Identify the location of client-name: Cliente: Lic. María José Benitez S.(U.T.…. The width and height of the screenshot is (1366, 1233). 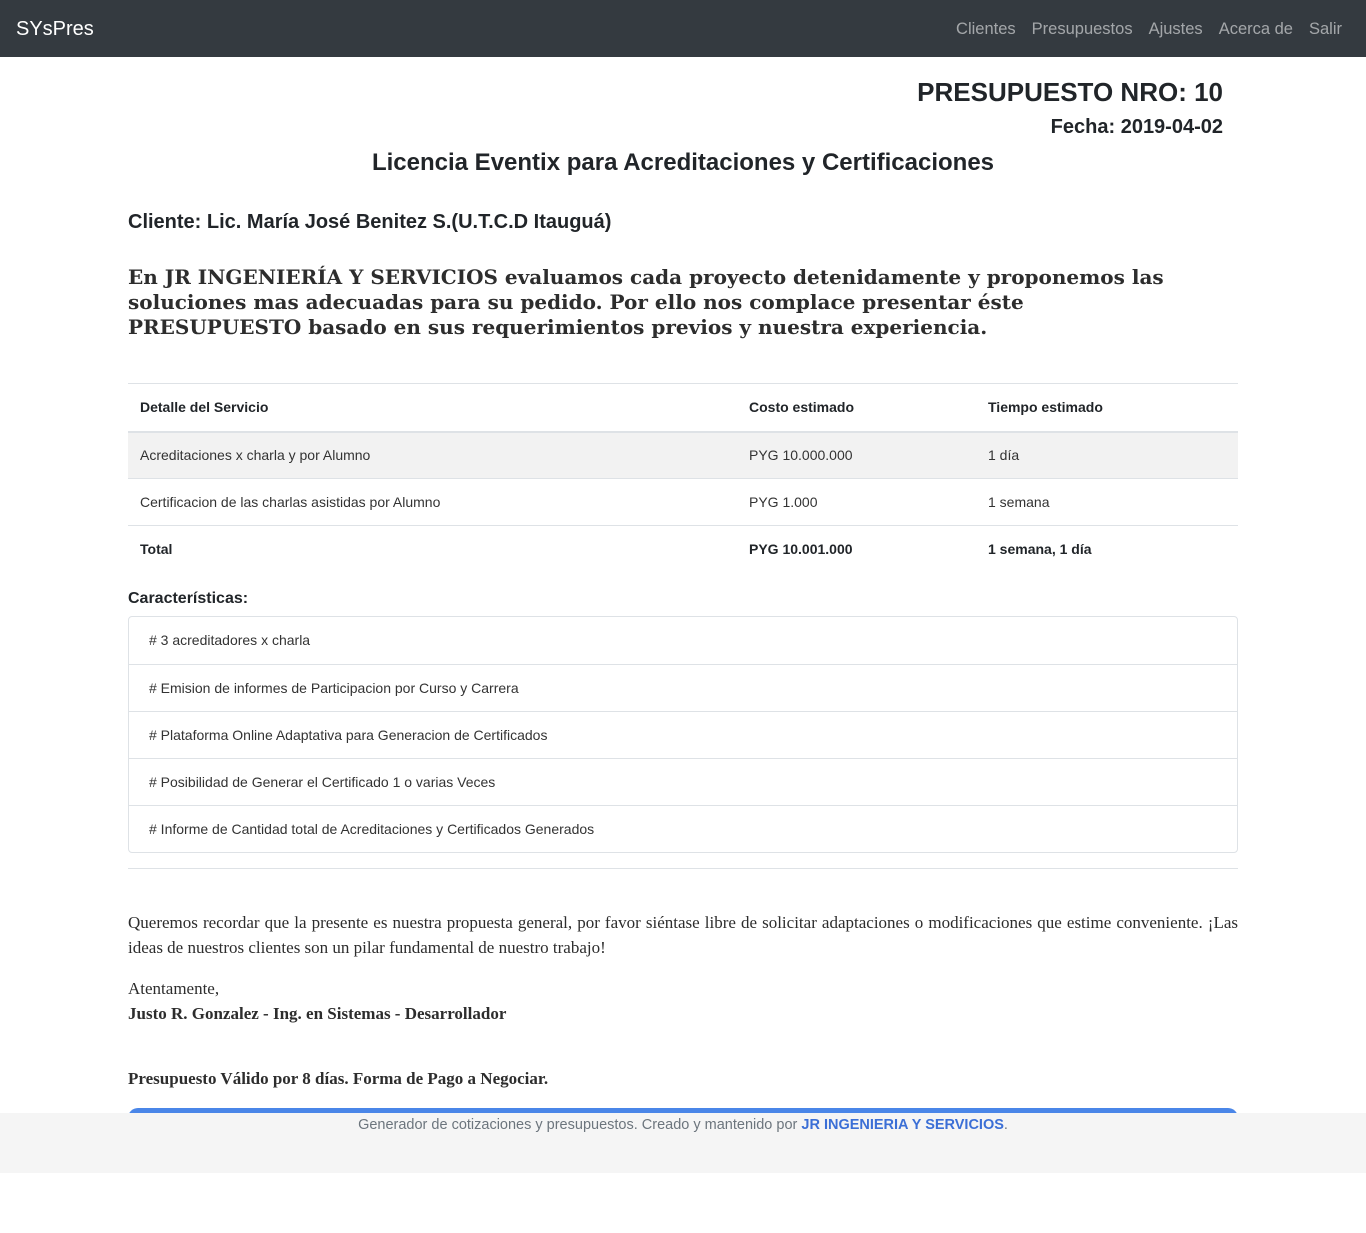
(370, 222).